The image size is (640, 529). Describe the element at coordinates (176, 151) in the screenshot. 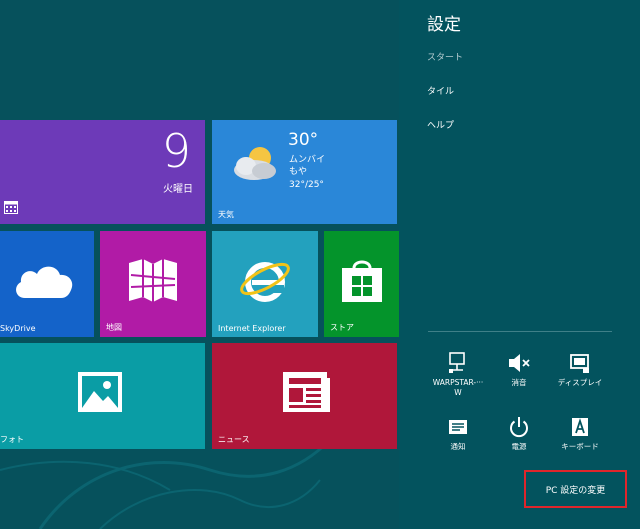

I see `calendar-day: 9` at that location.